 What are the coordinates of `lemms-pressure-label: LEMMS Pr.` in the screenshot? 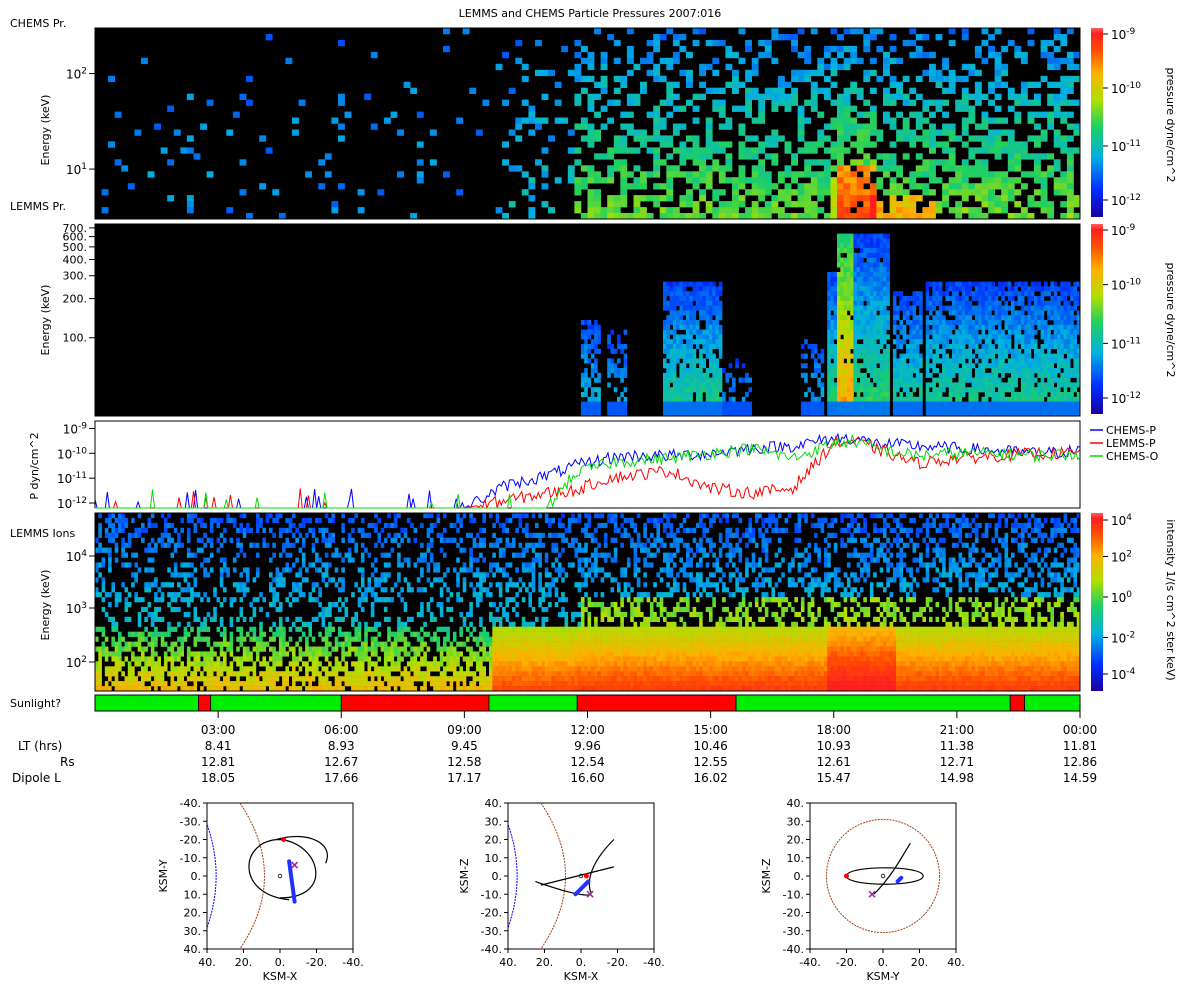 It's located at (38, 206).